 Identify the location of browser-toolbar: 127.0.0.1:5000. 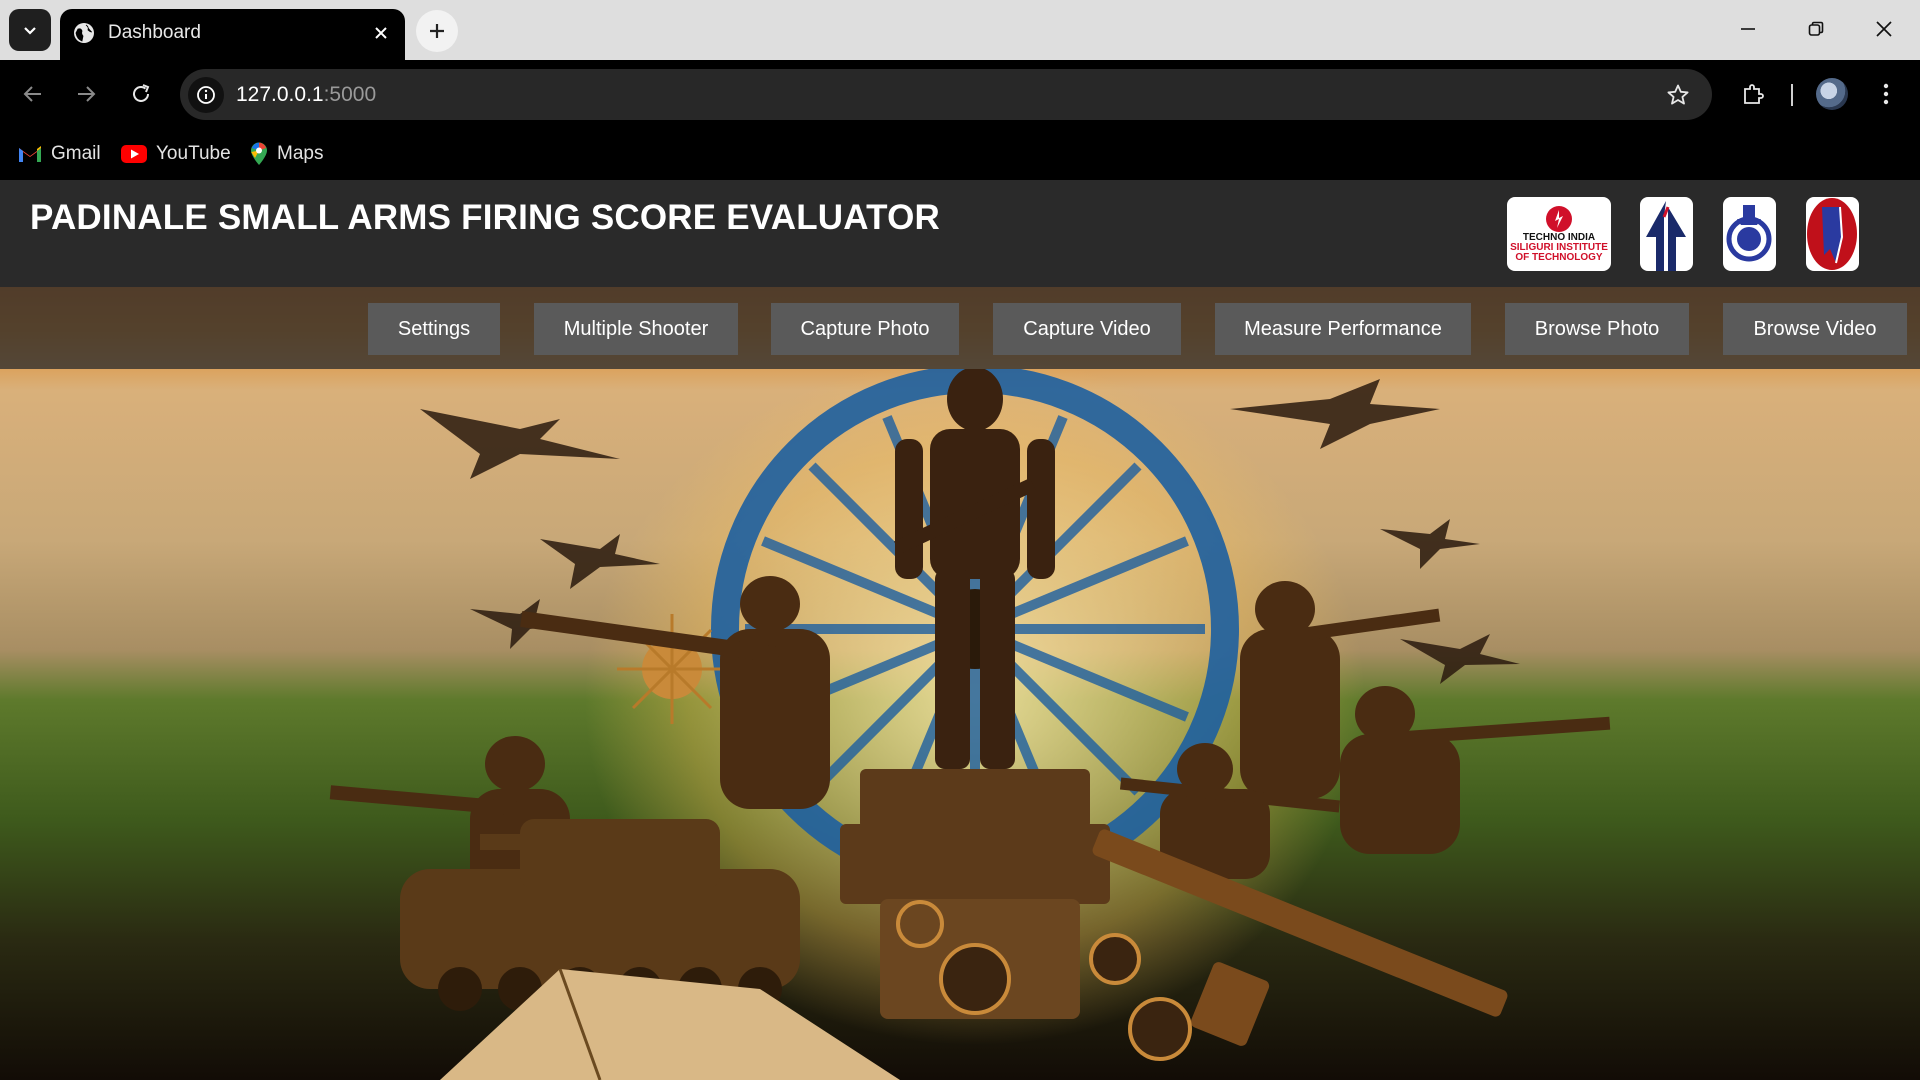
(960, 94).